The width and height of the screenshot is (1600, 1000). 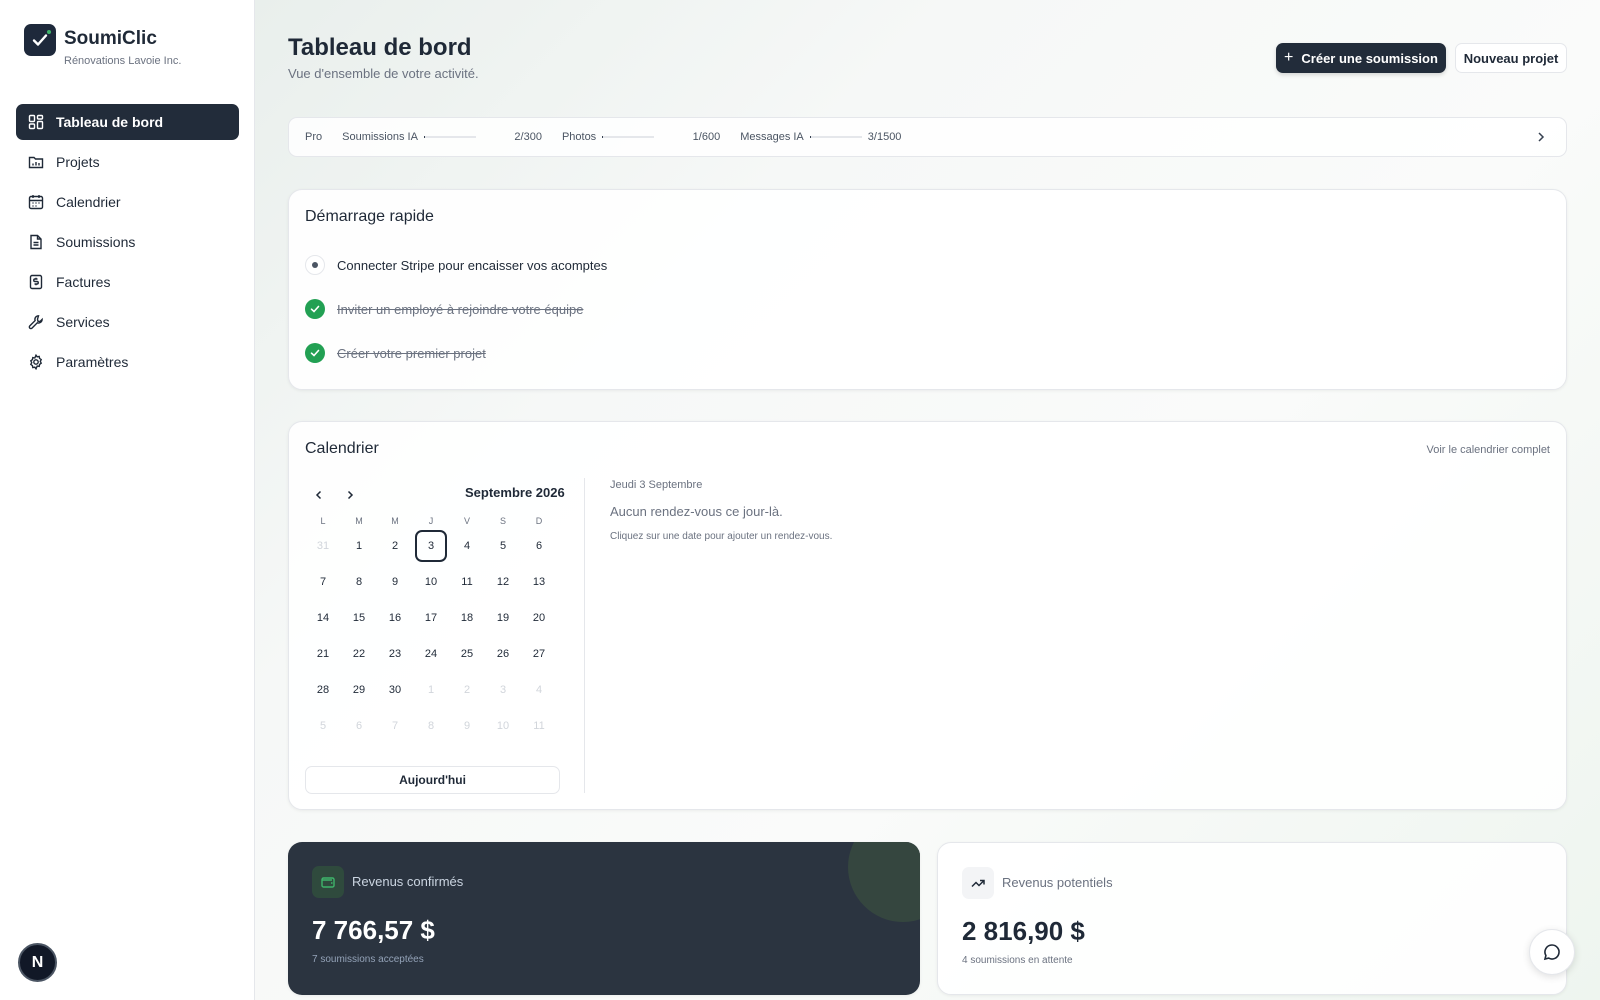 I want to click on usage-metric-value: 1/600, so click(x=706, y=137).